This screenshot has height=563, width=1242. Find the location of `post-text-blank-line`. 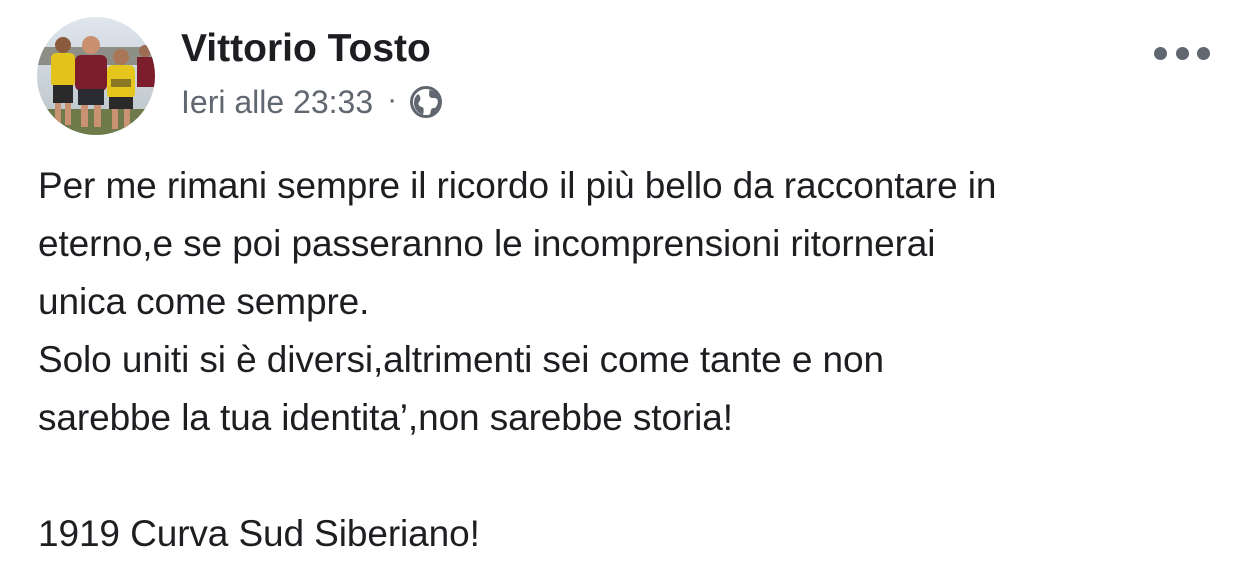

post-text-blank-line is located at coordinates (633, 476).